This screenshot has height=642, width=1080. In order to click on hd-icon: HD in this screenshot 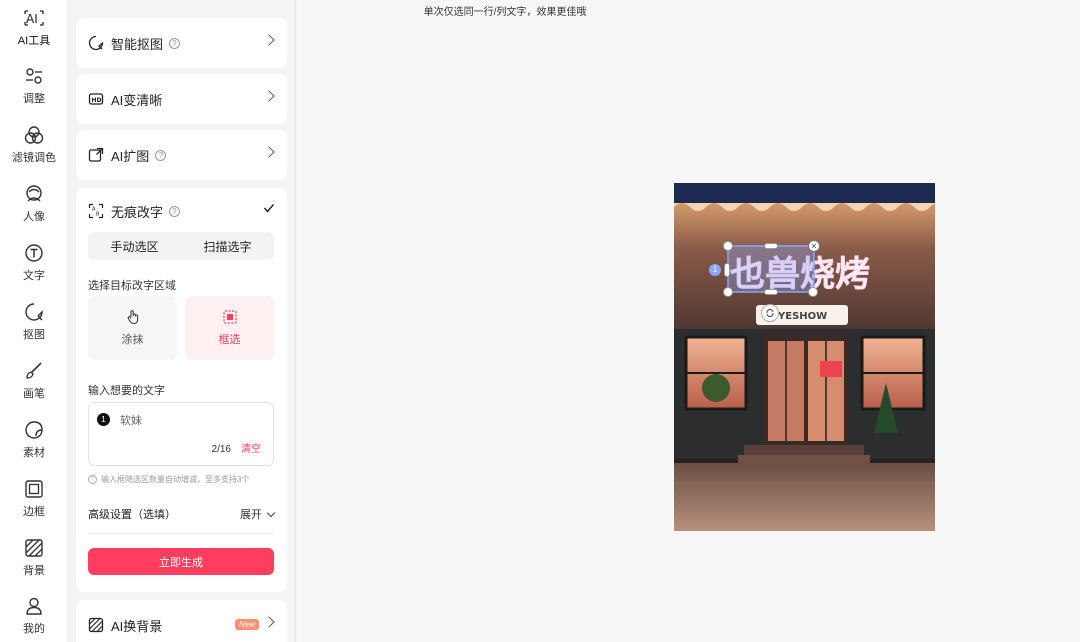, I will do `click(96, 99)`.